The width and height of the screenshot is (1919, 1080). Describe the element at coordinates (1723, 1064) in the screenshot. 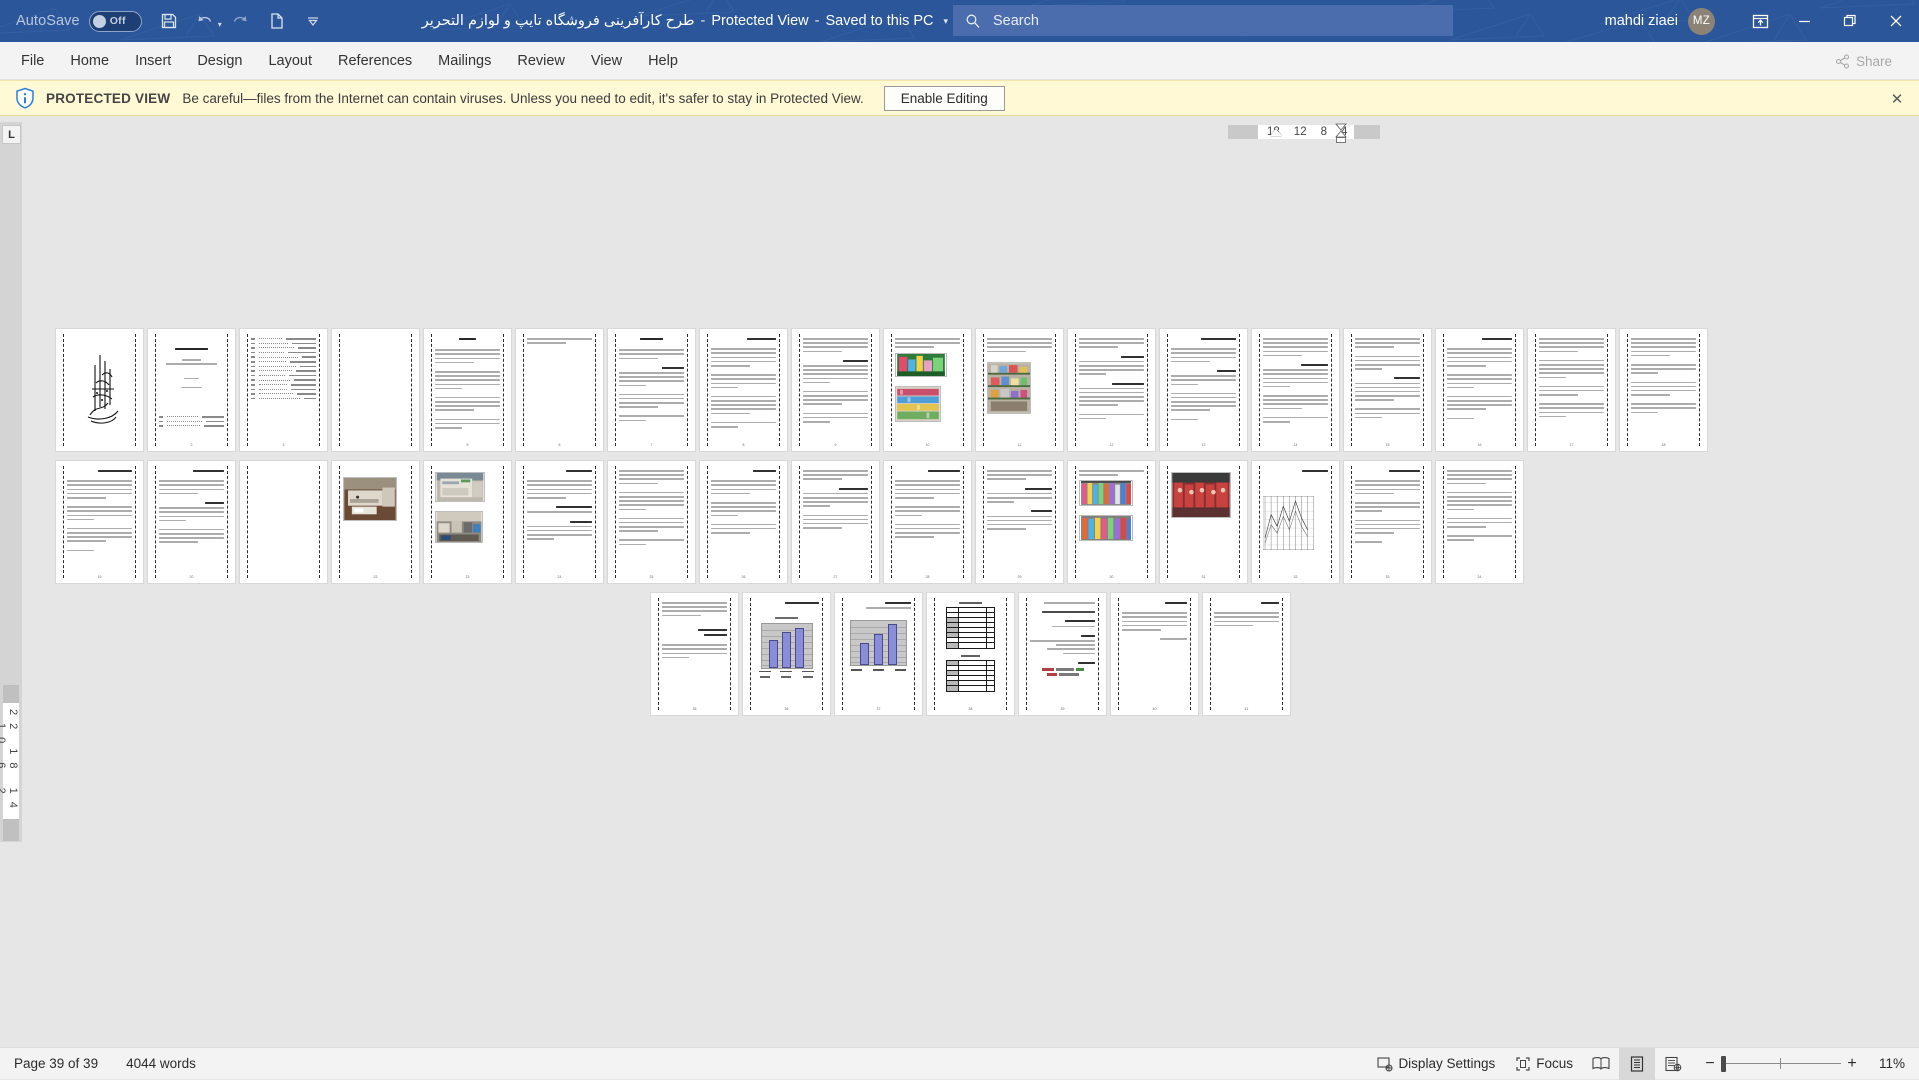

I see `zoom-slider-handle` at that location.